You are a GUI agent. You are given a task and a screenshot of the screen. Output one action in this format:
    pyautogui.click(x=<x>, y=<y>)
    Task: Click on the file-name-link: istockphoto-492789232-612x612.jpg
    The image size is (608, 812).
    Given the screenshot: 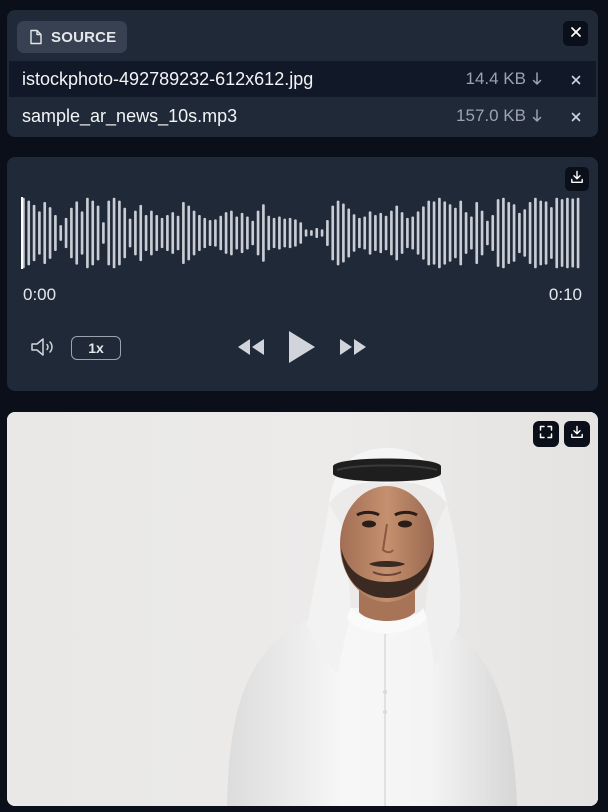 What is the action you would take?
    pyautogui.click(x=244, y=79)
    